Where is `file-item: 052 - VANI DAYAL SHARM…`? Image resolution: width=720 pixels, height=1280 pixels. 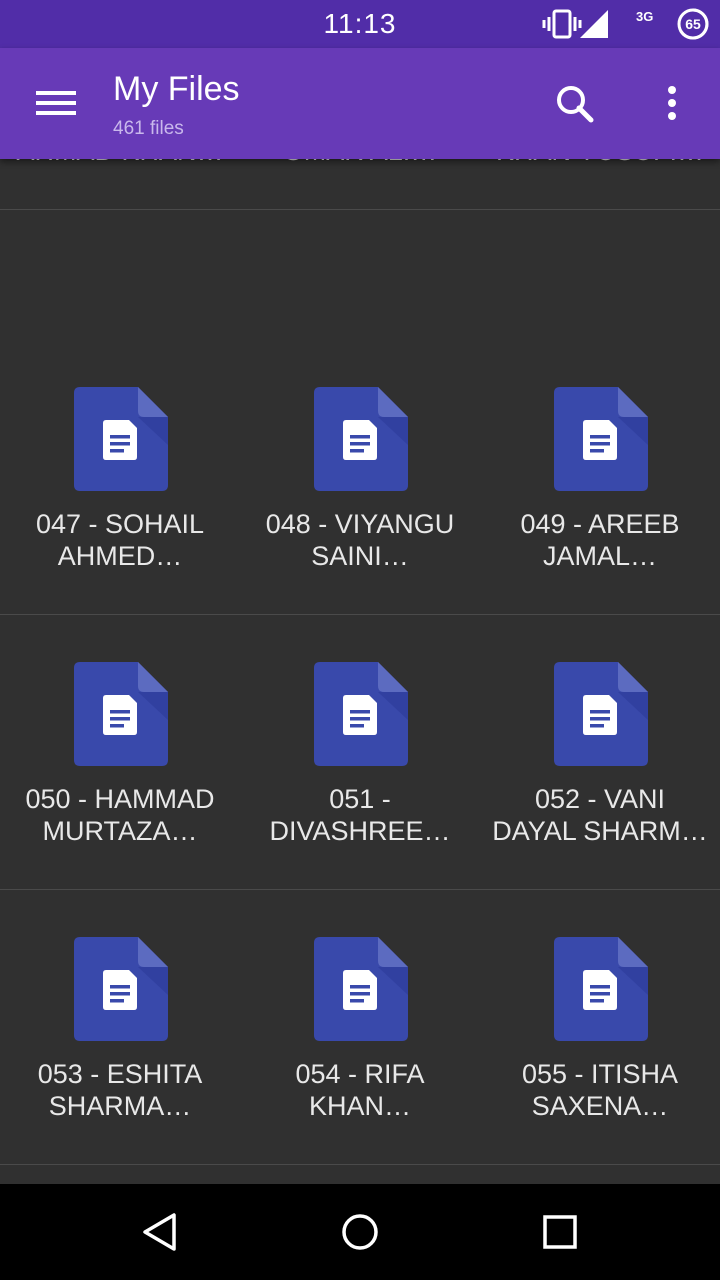 file-item: 052 - VANI DAYAL SHARM… is located at coordinates (600, 752).